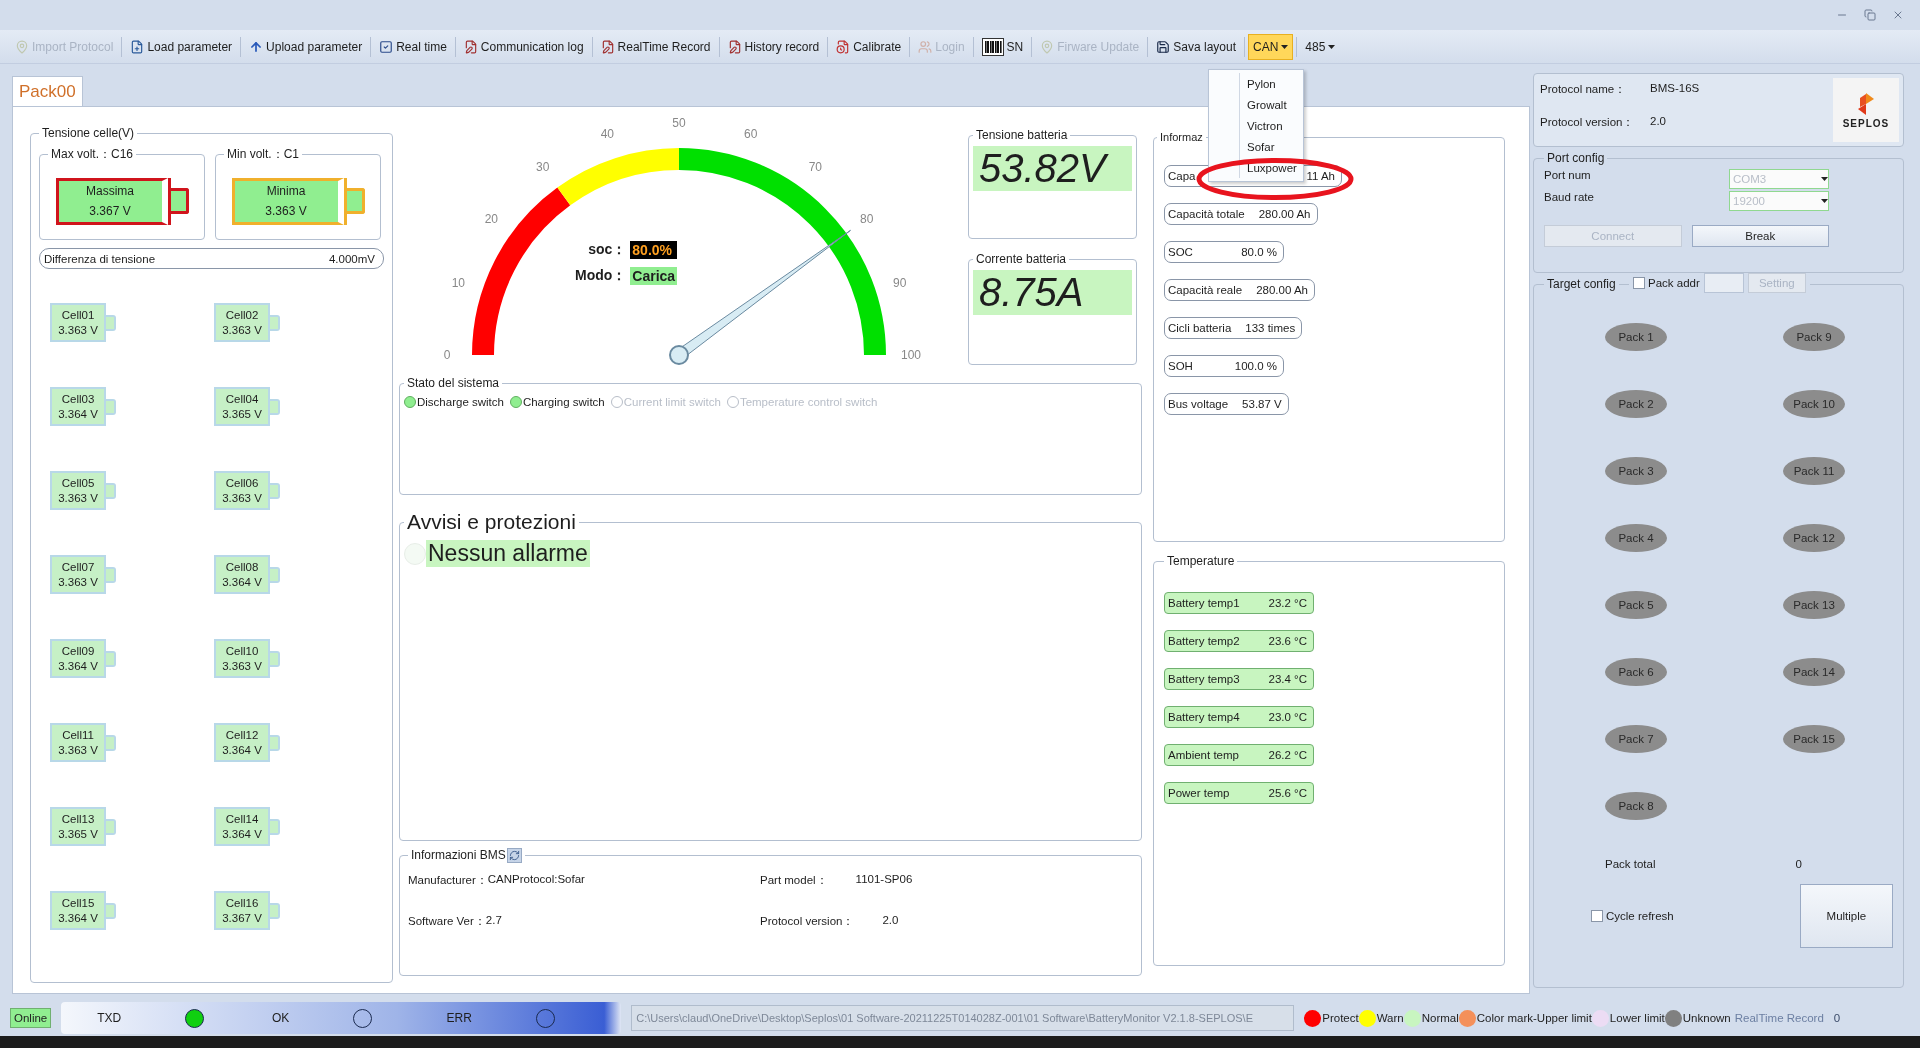 The height and width of the screenshot is (1048, 1920). I want to click on field-value: 280.00 Ah, so click(1282, 290).